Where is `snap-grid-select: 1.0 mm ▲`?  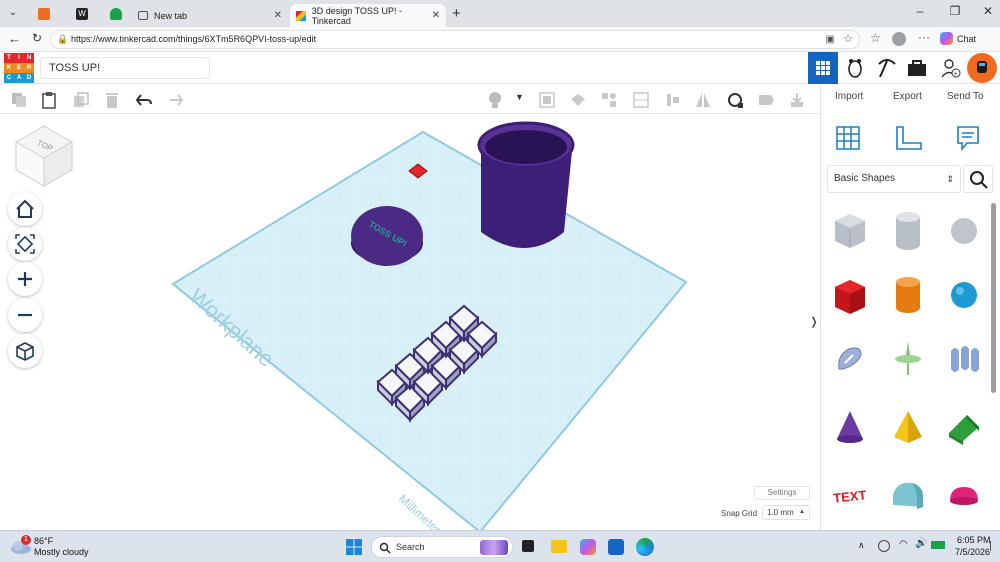 snap-grid-select: 1.0 mm ▲ is located at coordinates (786, 512).